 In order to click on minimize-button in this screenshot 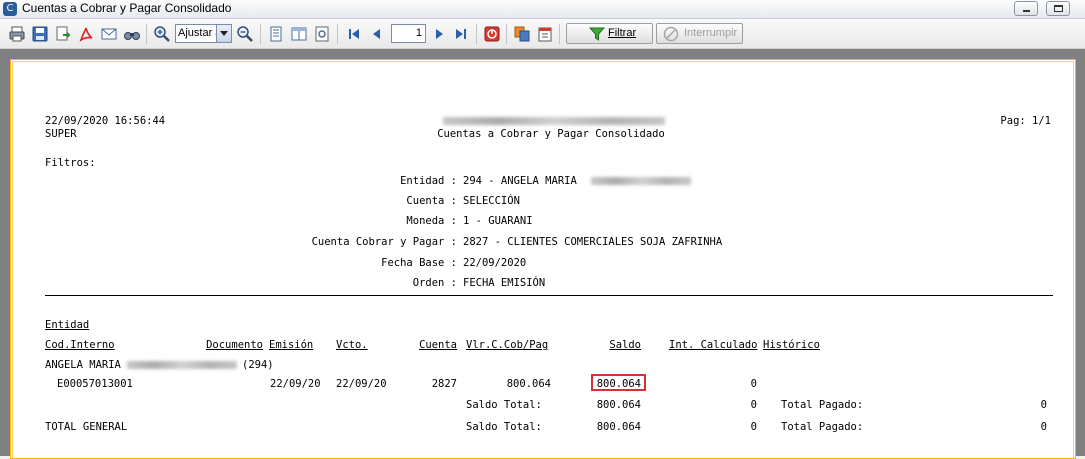, I will do `click(1026, 8)`.